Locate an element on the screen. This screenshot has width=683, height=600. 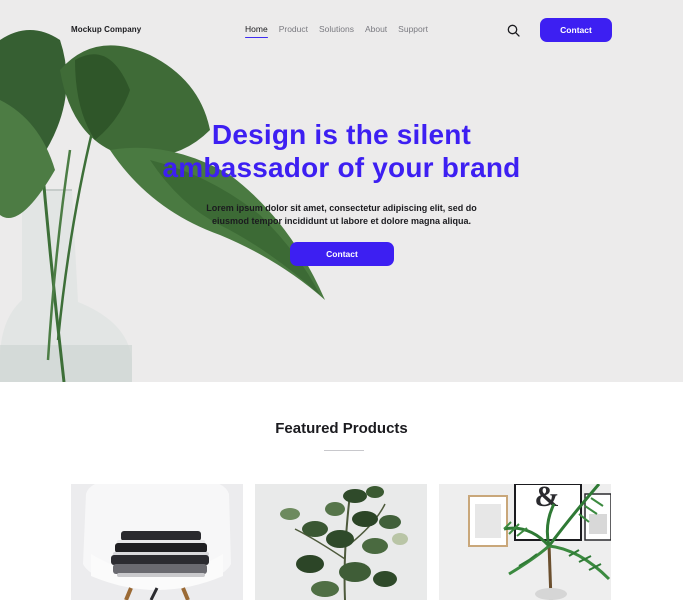
nav-item-solutions: Solutions is located at coordinates (336, 31).